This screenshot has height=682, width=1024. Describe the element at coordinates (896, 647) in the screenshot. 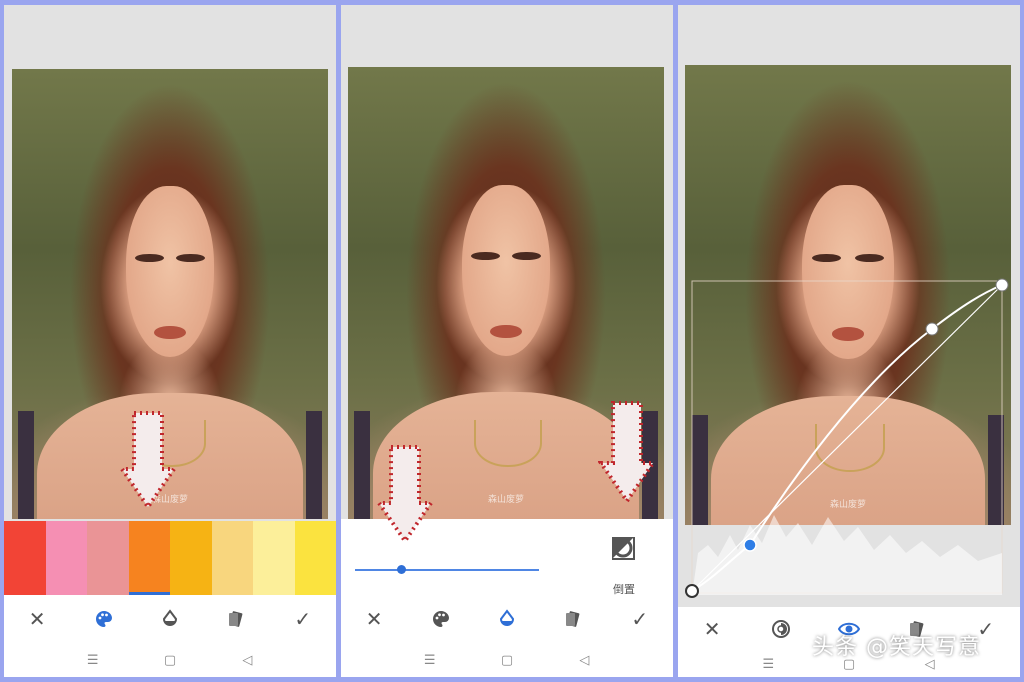

I see `source-caption: 头条 @笑天写意` at that location.